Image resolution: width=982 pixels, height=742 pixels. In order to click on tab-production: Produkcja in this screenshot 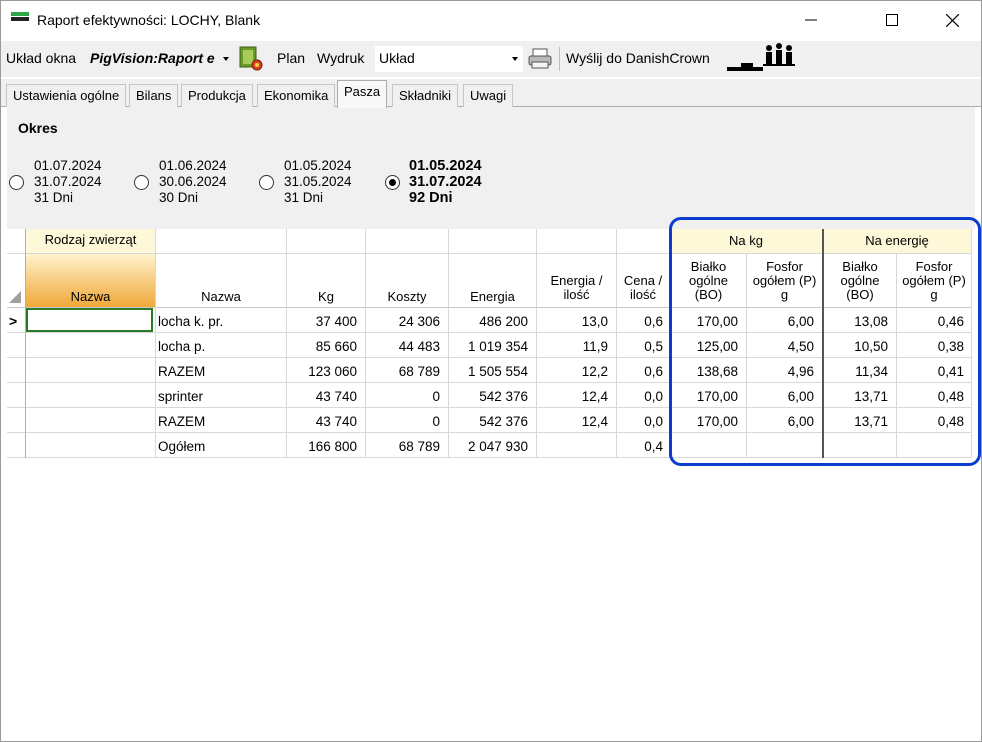, I will do `click(217, 95)`.